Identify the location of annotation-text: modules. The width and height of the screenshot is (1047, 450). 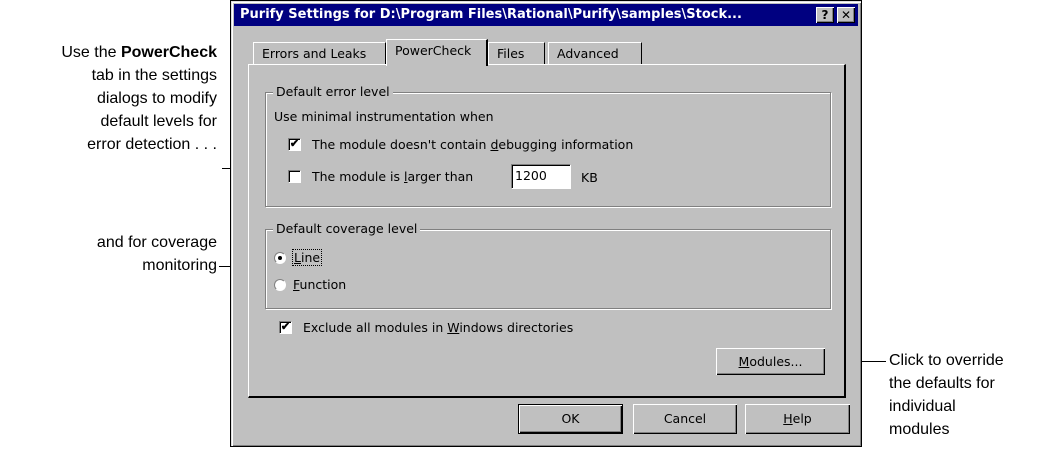
(919, 429).